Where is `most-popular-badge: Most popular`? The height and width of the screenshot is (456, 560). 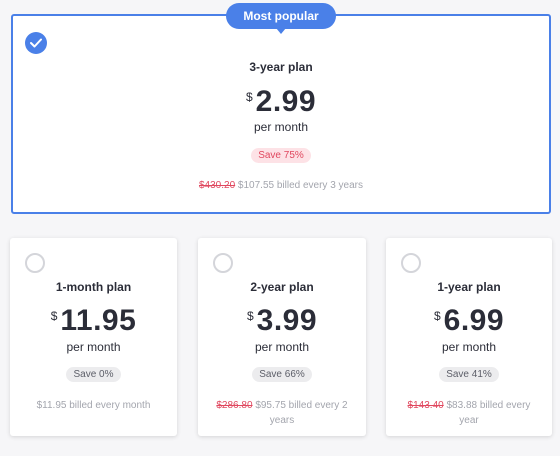
most-popular-badge: Most popular is located at coordinates (281, 18).